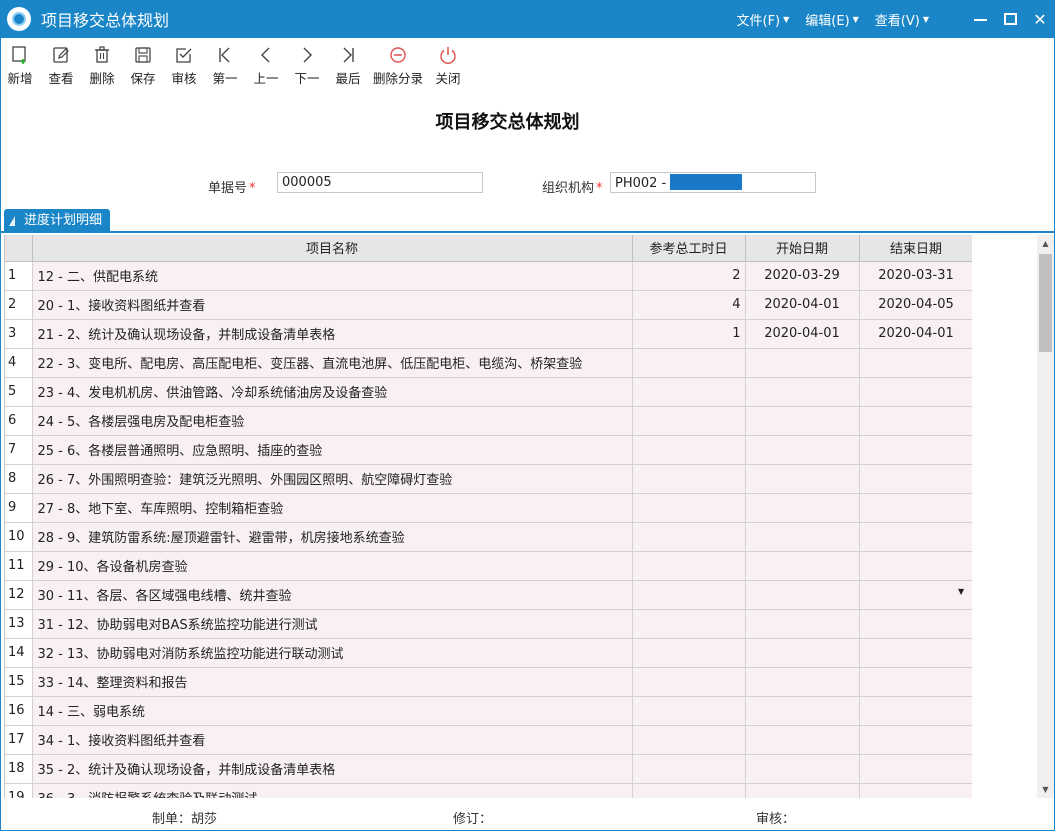 The width and height of the screenshot is (1055, 831). Describe the element at coordinates (332, 392) in the screenshot. I see `cell-project-name: 23 - 4、发电机机房、供油管路、冷却系统储油房及设备查验` at that location.